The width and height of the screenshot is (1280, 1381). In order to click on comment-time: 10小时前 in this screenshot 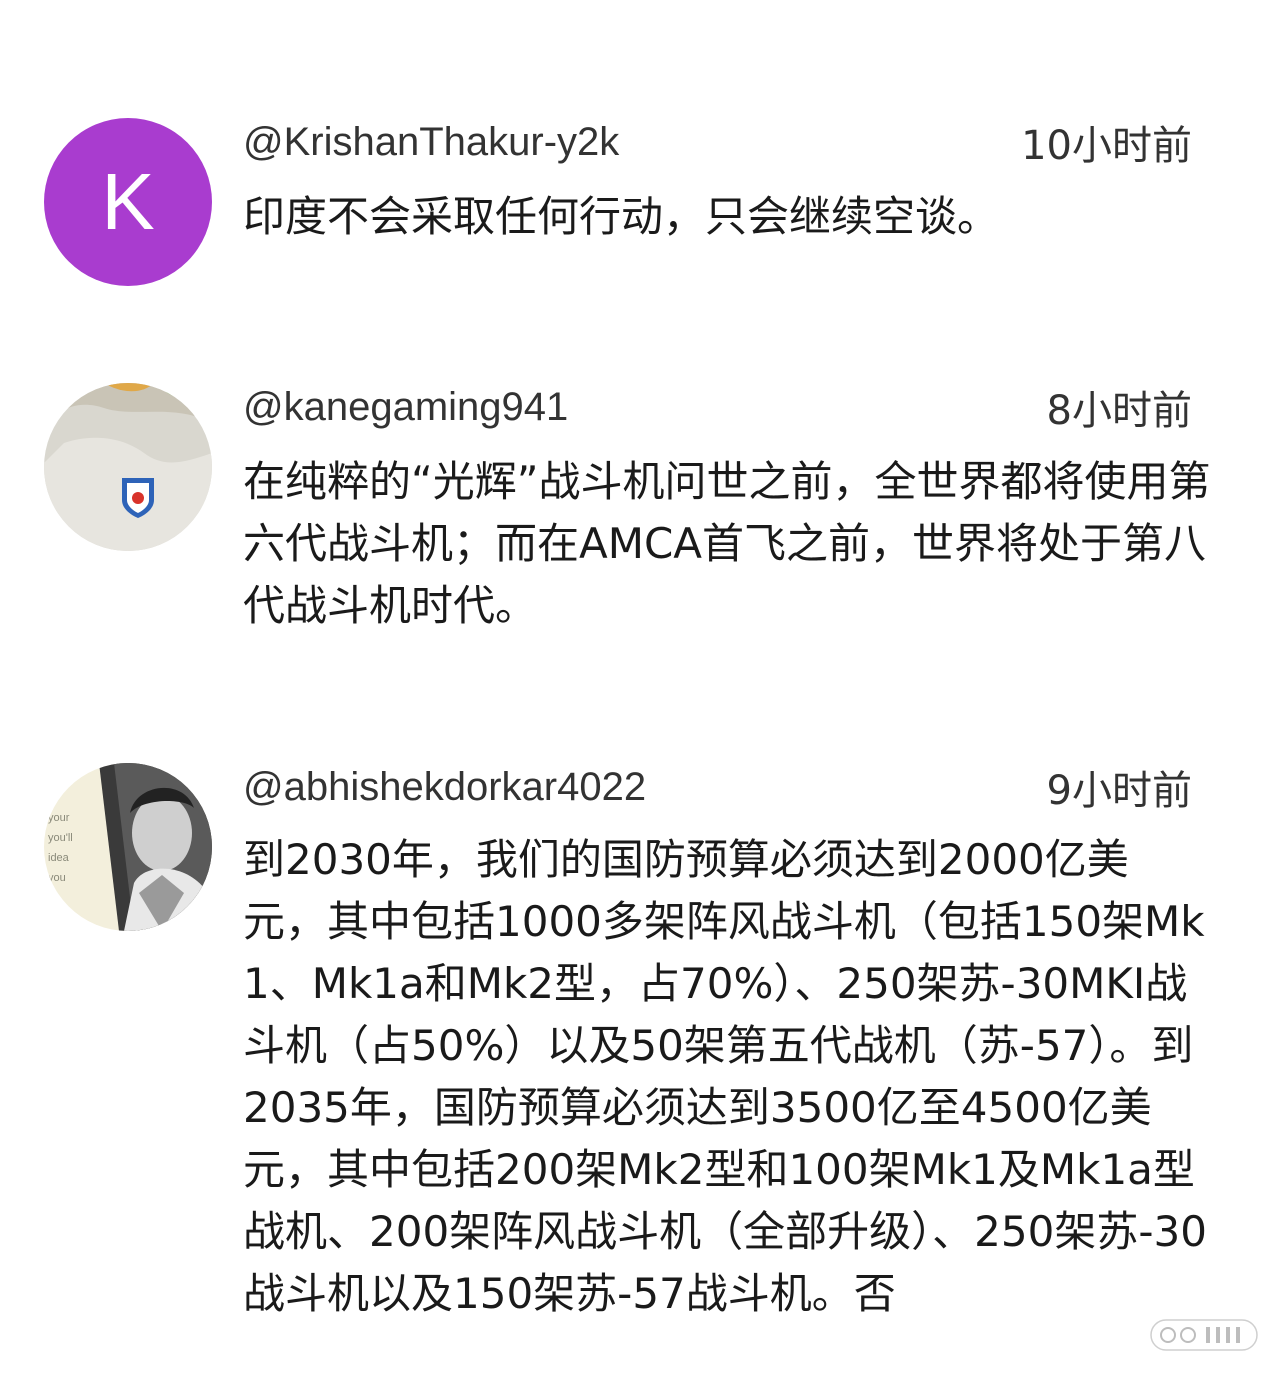, I will do `click(1106, 146)`.